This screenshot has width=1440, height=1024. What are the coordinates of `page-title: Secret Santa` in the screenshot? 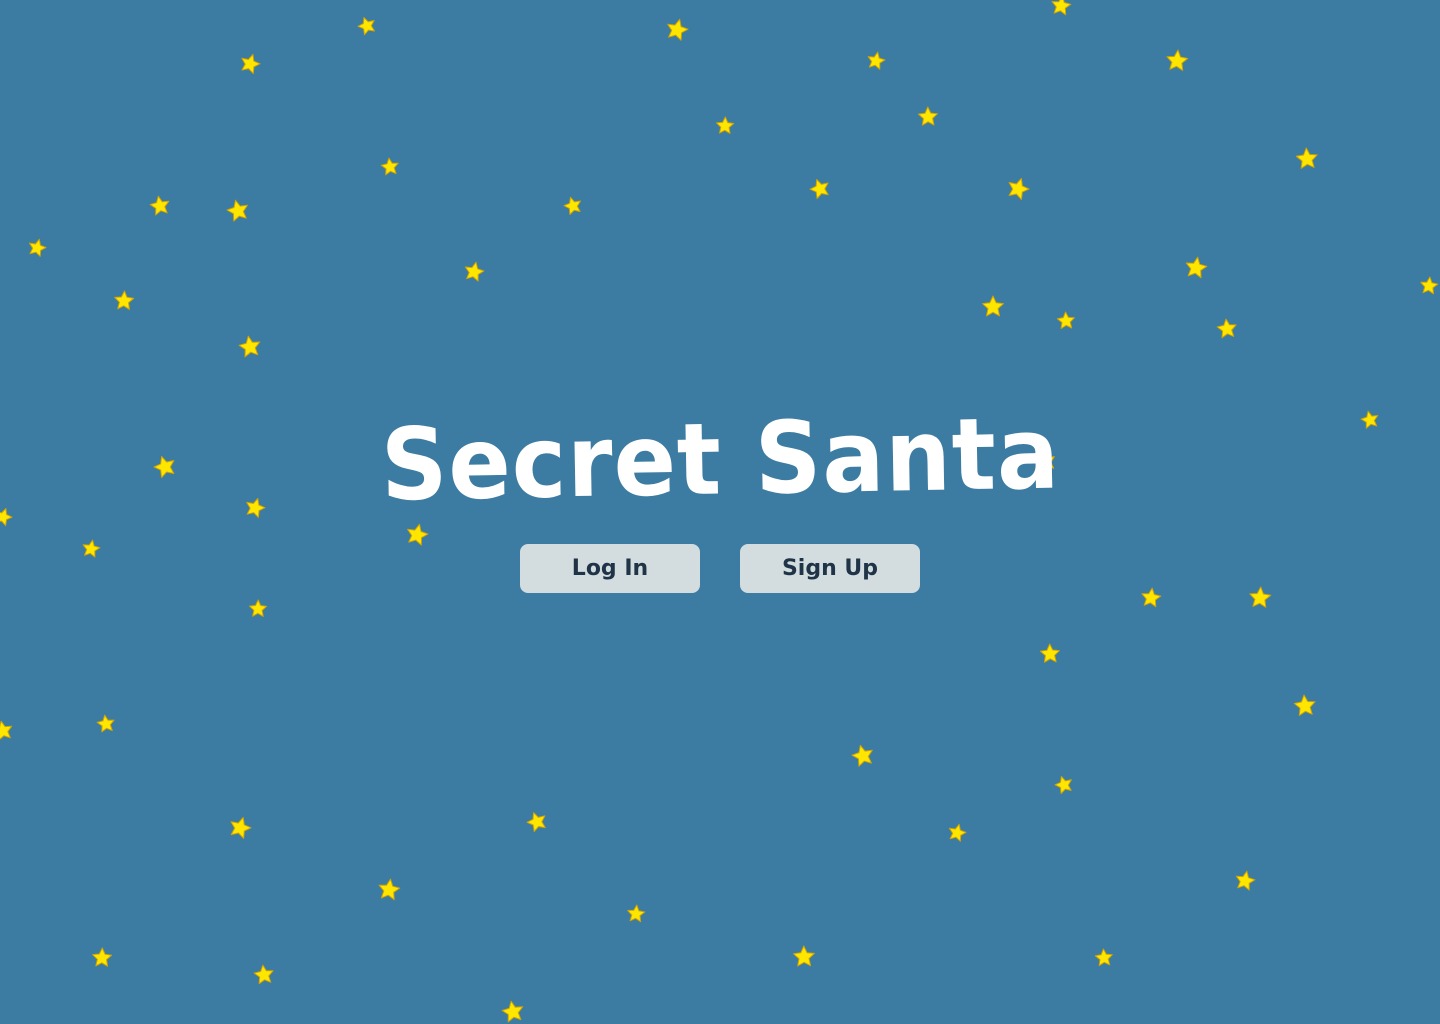 It's located at (720, 459).